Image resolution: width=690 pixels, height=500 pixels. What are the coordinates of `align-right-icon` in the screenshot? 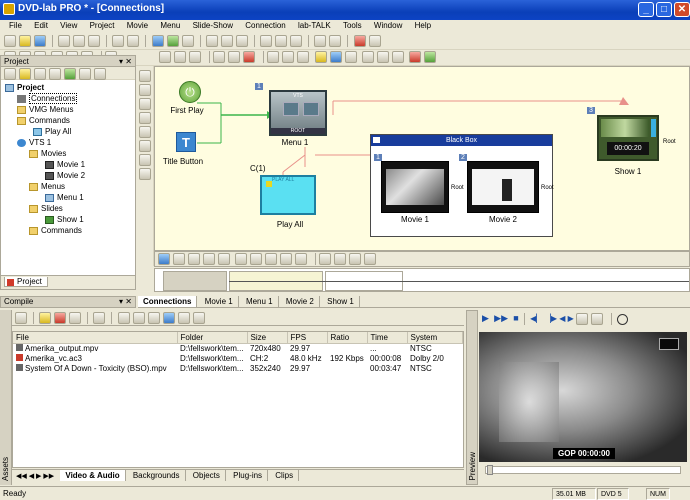 It's located at (303, 57).